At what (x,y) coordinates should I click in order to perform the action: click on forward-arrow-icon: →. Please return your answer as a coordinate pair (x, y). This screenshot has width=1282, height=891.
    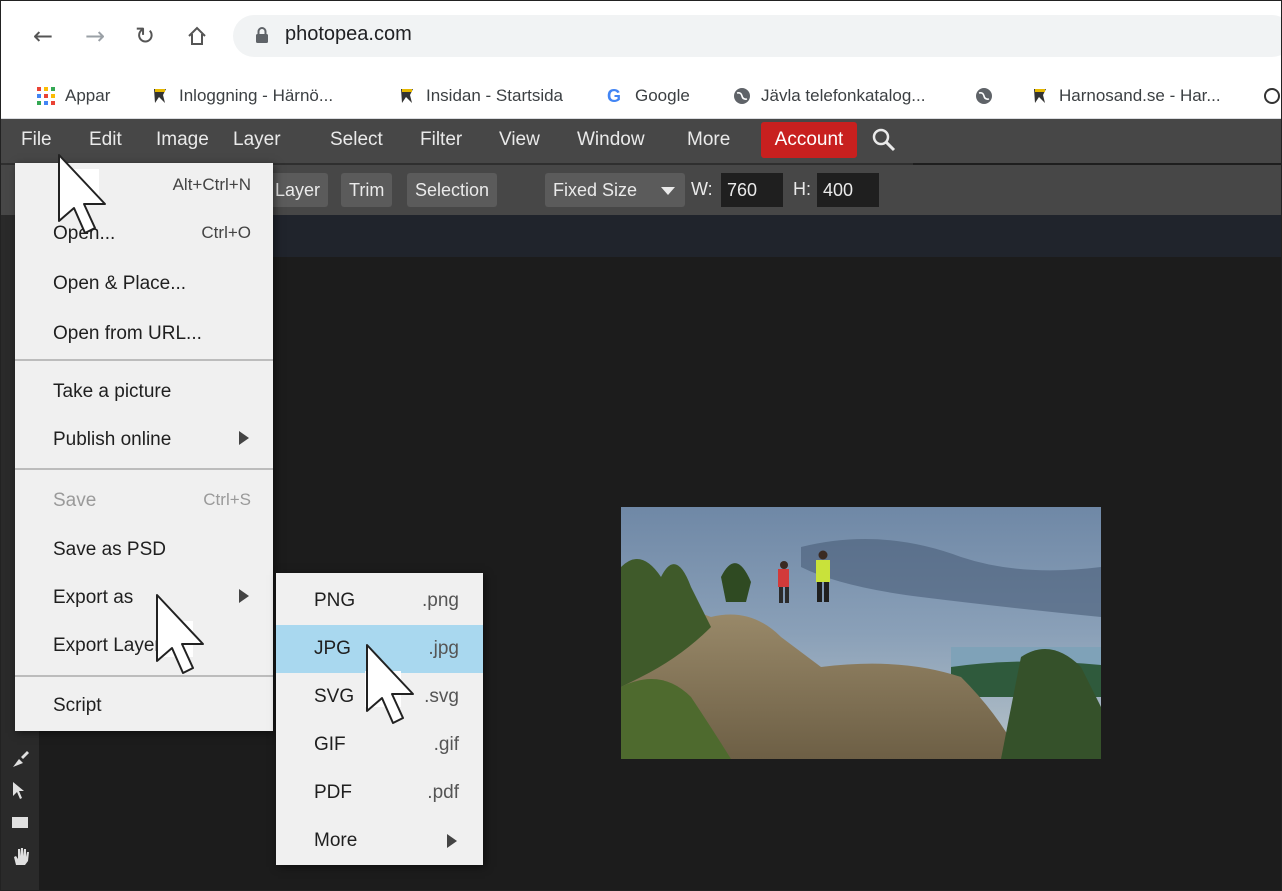
    Looking at the image, I should click on (95, 36).